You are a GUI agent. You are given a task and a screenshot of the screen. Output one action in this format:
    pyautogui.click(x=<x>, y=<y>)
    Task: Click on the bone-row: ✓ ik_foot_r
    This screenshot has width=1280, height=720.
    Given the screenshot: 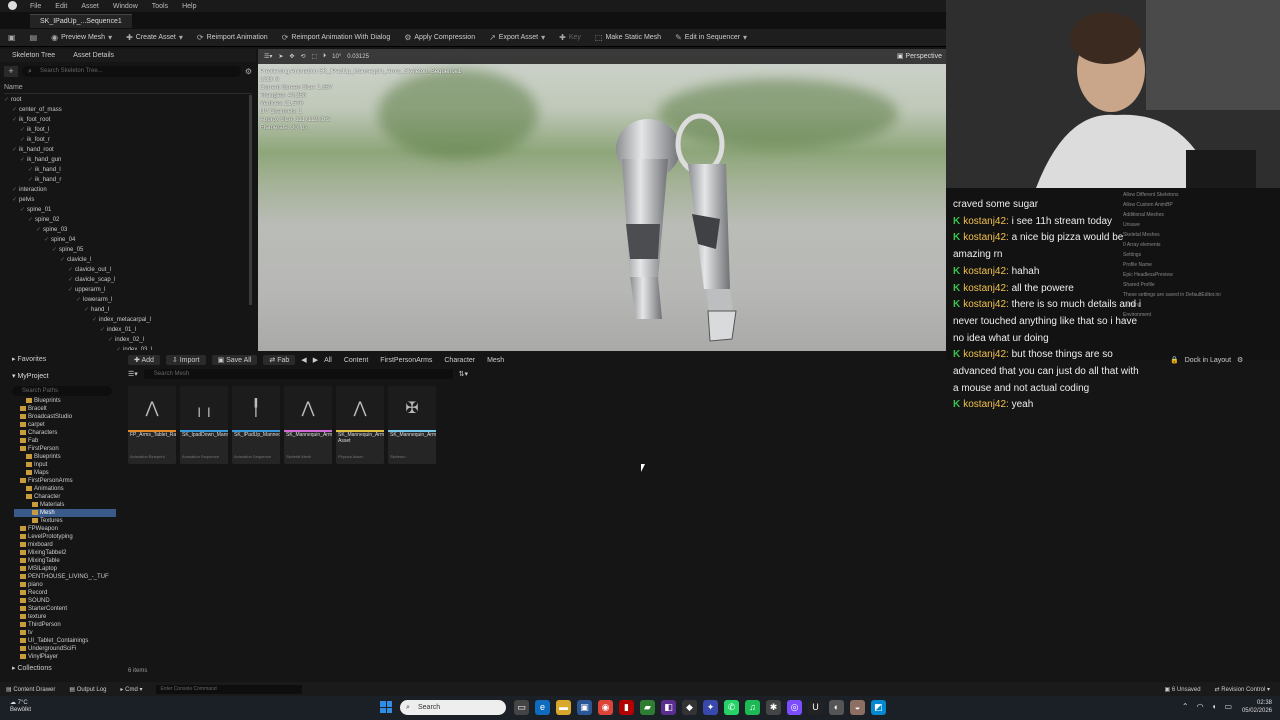 What is the action you would take?
    pyautogui.click(x=126, y=140)
    